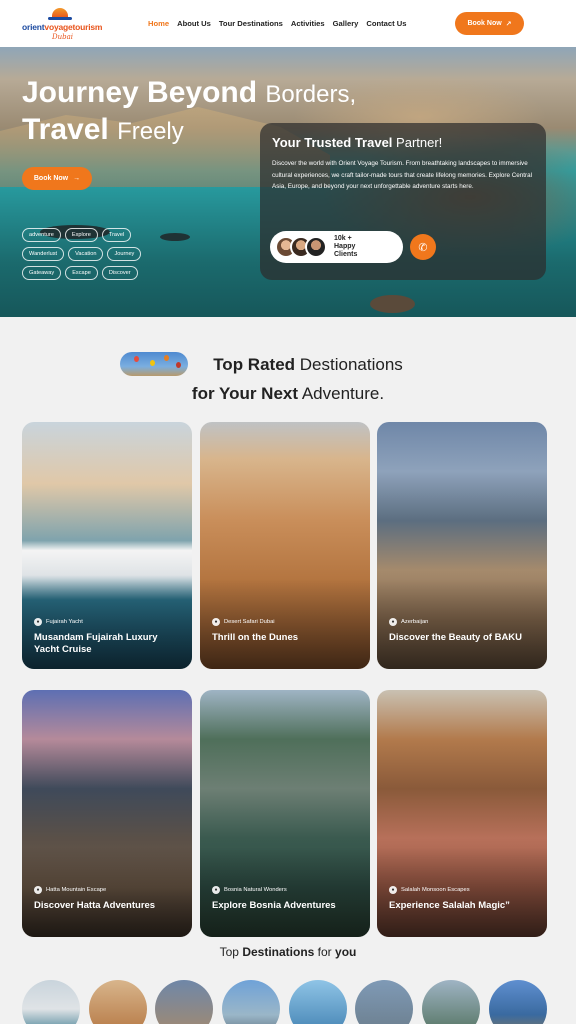 Image resolution: width=576 pixels, height=1024 pixels. Describe the element at coordinates (449, 905) in the screenshot. I see `card-title: Experience Salalah Magic”` at that location.